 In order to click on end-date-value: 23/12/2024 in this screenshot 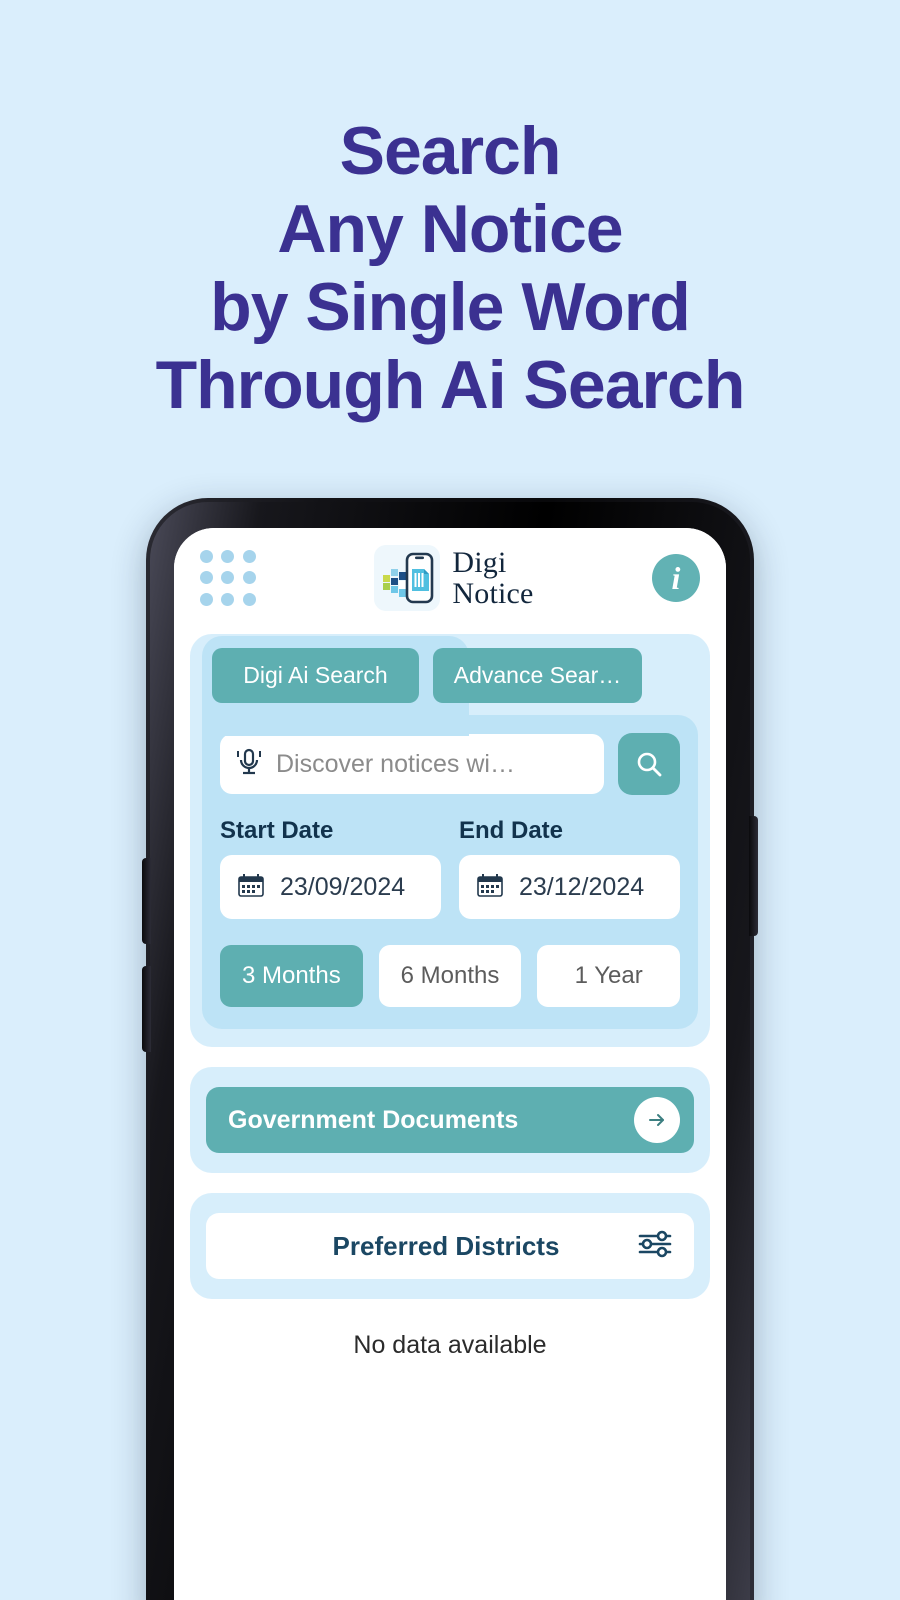, I will do `click(582, 886)`.